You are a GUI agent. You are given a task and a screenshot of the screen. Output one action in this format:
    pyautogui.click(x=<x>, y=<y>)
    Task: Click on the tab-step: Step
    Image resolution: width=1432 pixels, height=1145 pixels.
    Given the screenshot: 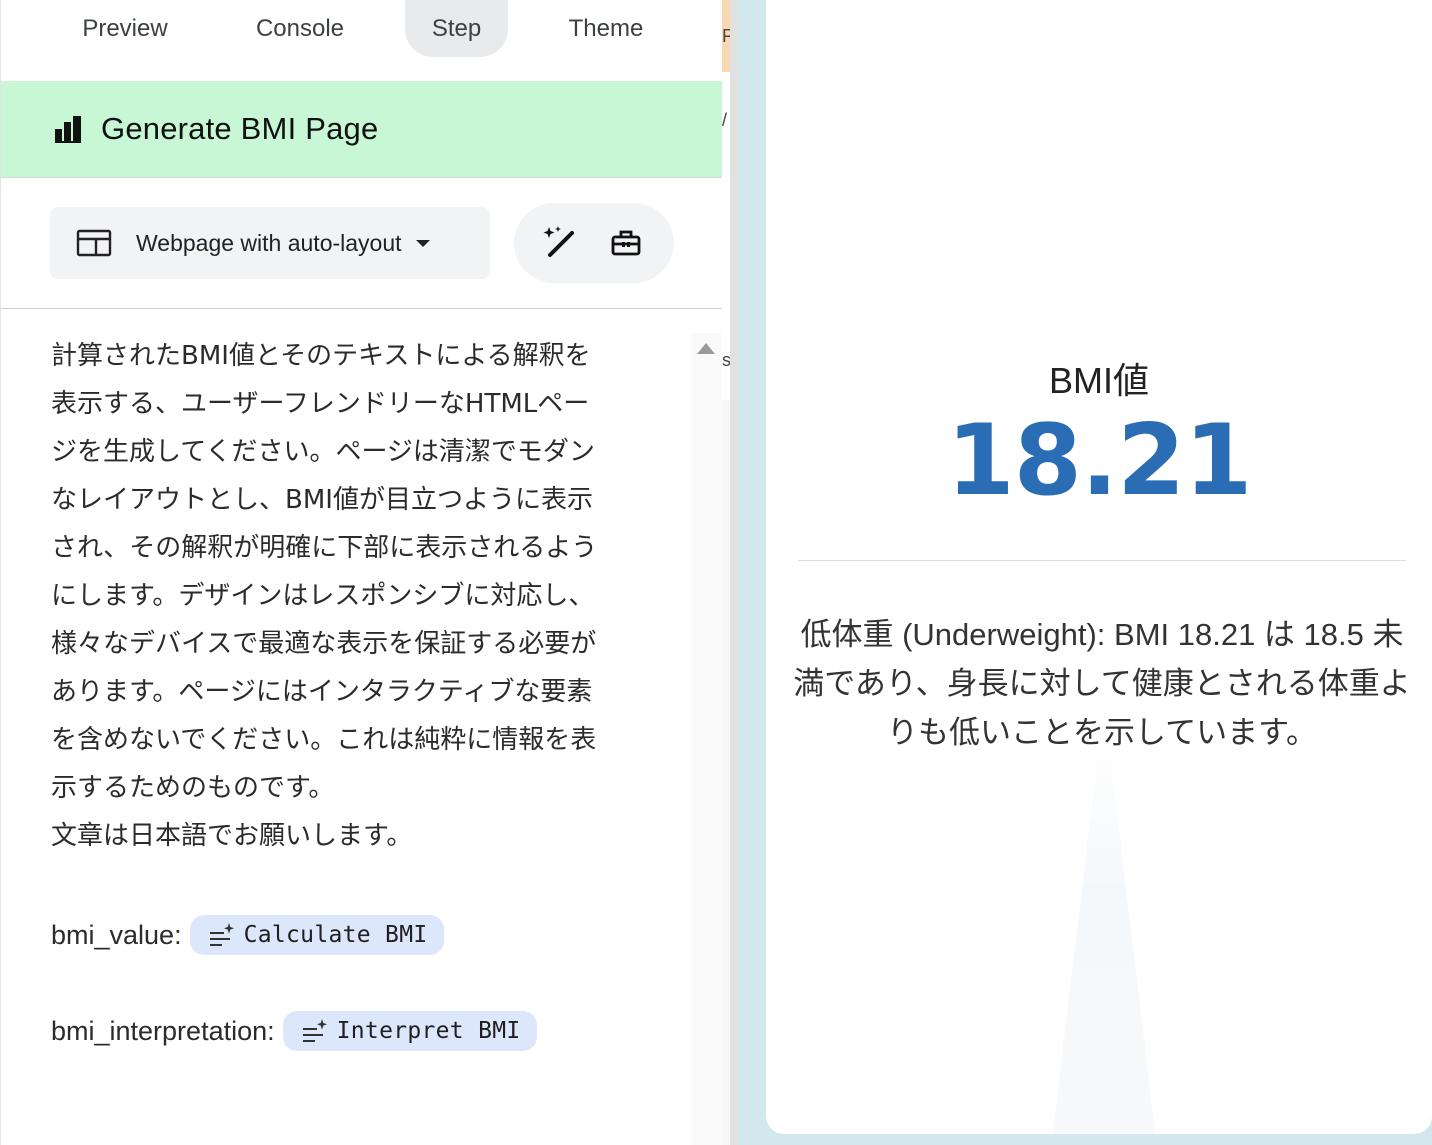 What is the action you would take?
    pyautogui.click(x=456, y=28)
    